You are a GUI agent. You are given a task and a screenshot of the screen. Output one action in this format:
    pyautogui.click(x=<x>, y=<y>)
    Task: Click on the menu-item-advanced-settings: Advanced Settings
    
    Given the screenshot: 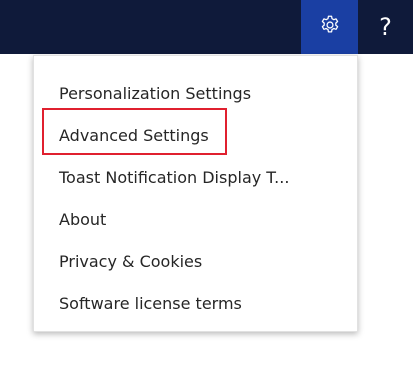 What is the action you would take?
    pyautogui.click(x=195, y=135)
    